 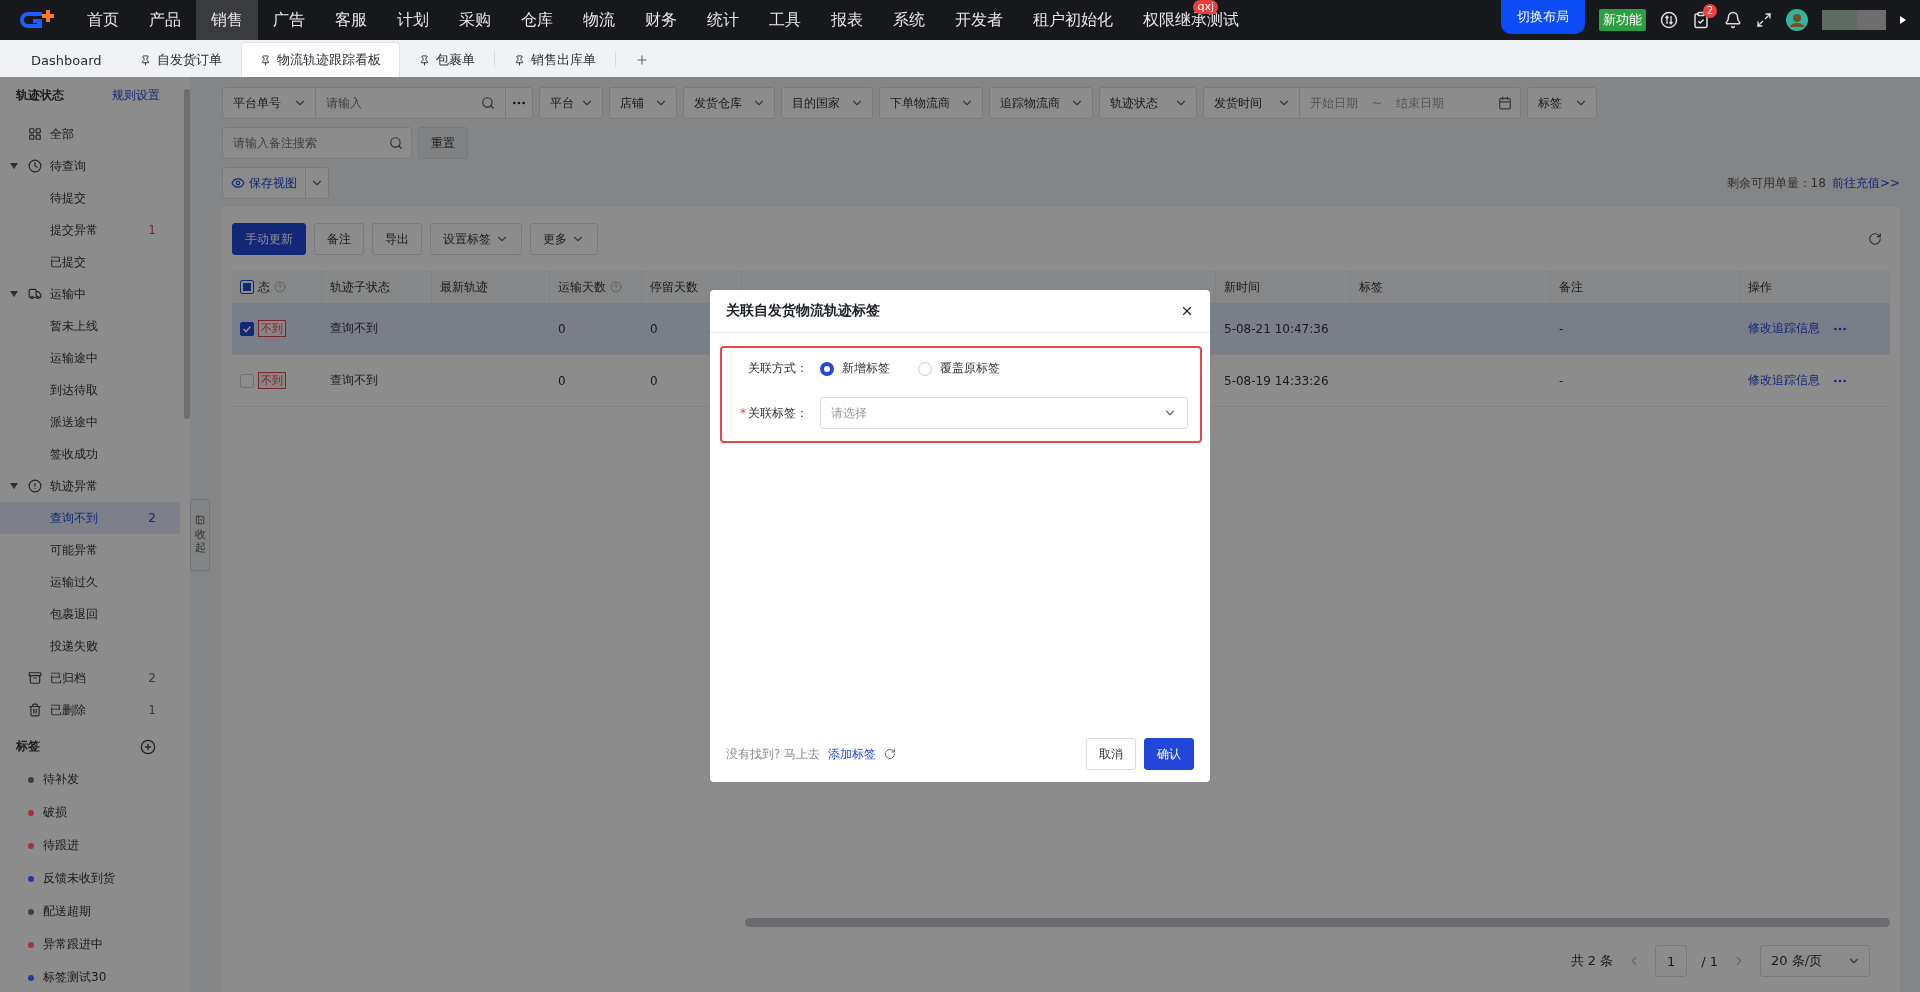 What do you see at coordinates (90, 678) in the screenshot?
I see `sidebar-item: 已归档 2` at bounding box center [90, 678].